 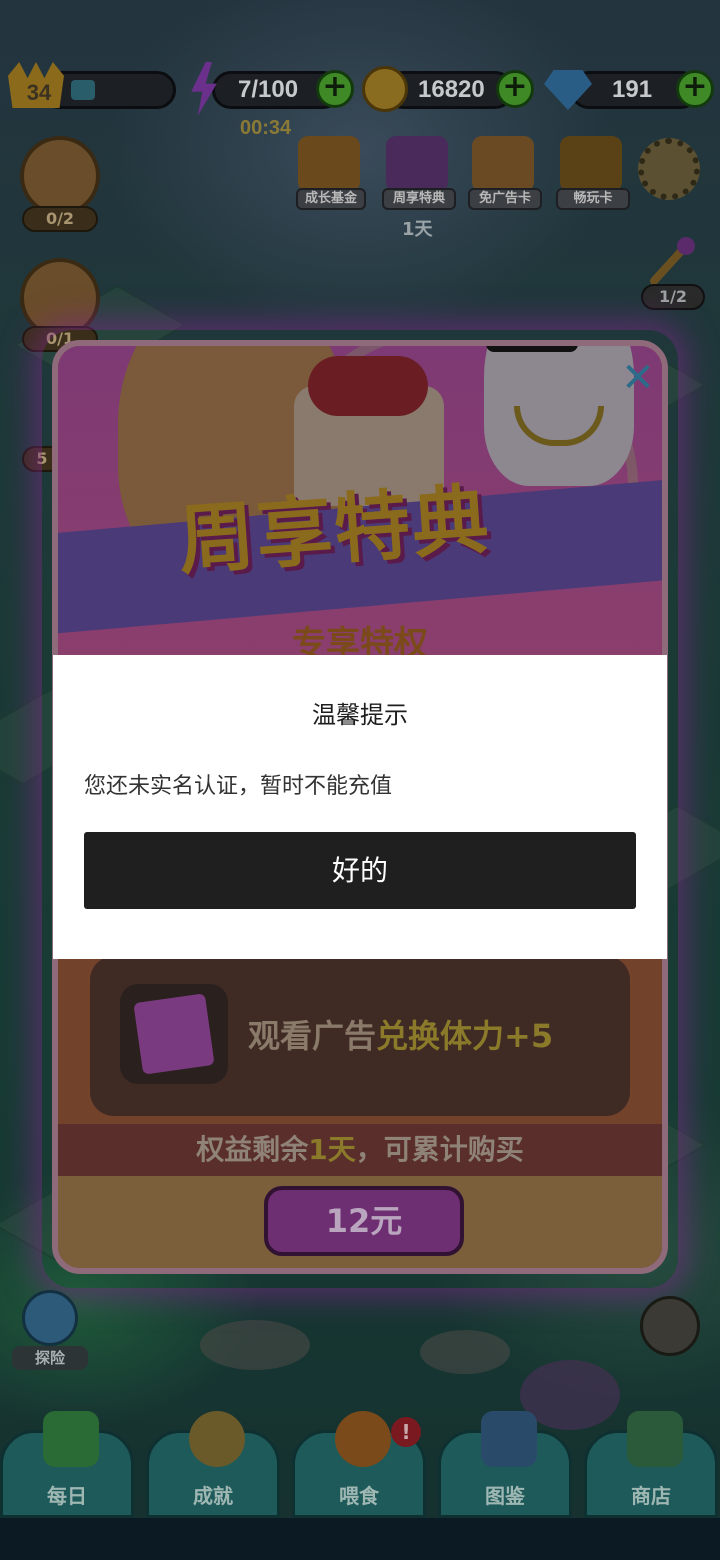 What do you see at coordinates (503, 164) in the screenshot?
I see `no-ads-card-icon` at bounding box center [503, 164].